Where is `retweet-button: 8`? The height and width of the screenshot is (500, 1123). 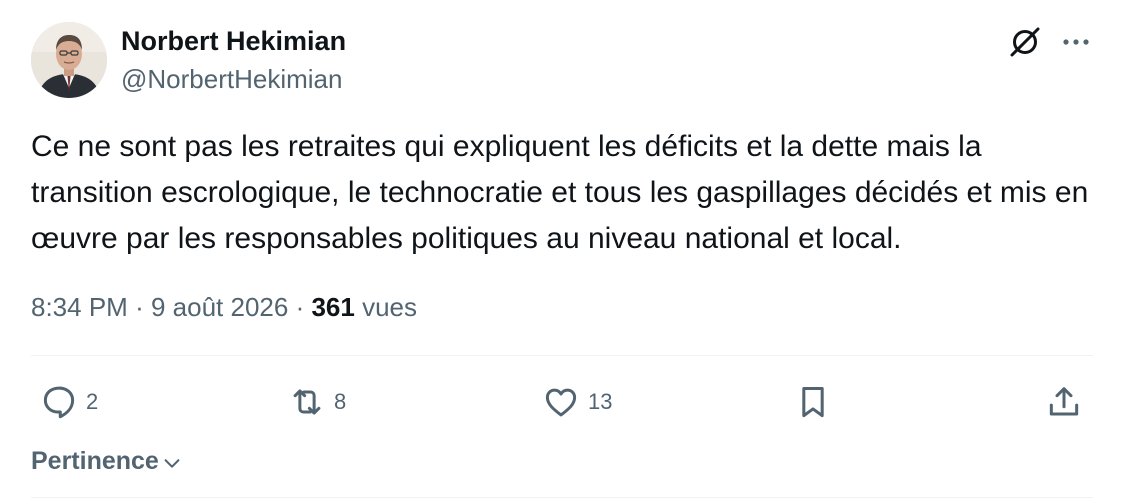
retweet-button: 8 is located at coordinates (317, 402).